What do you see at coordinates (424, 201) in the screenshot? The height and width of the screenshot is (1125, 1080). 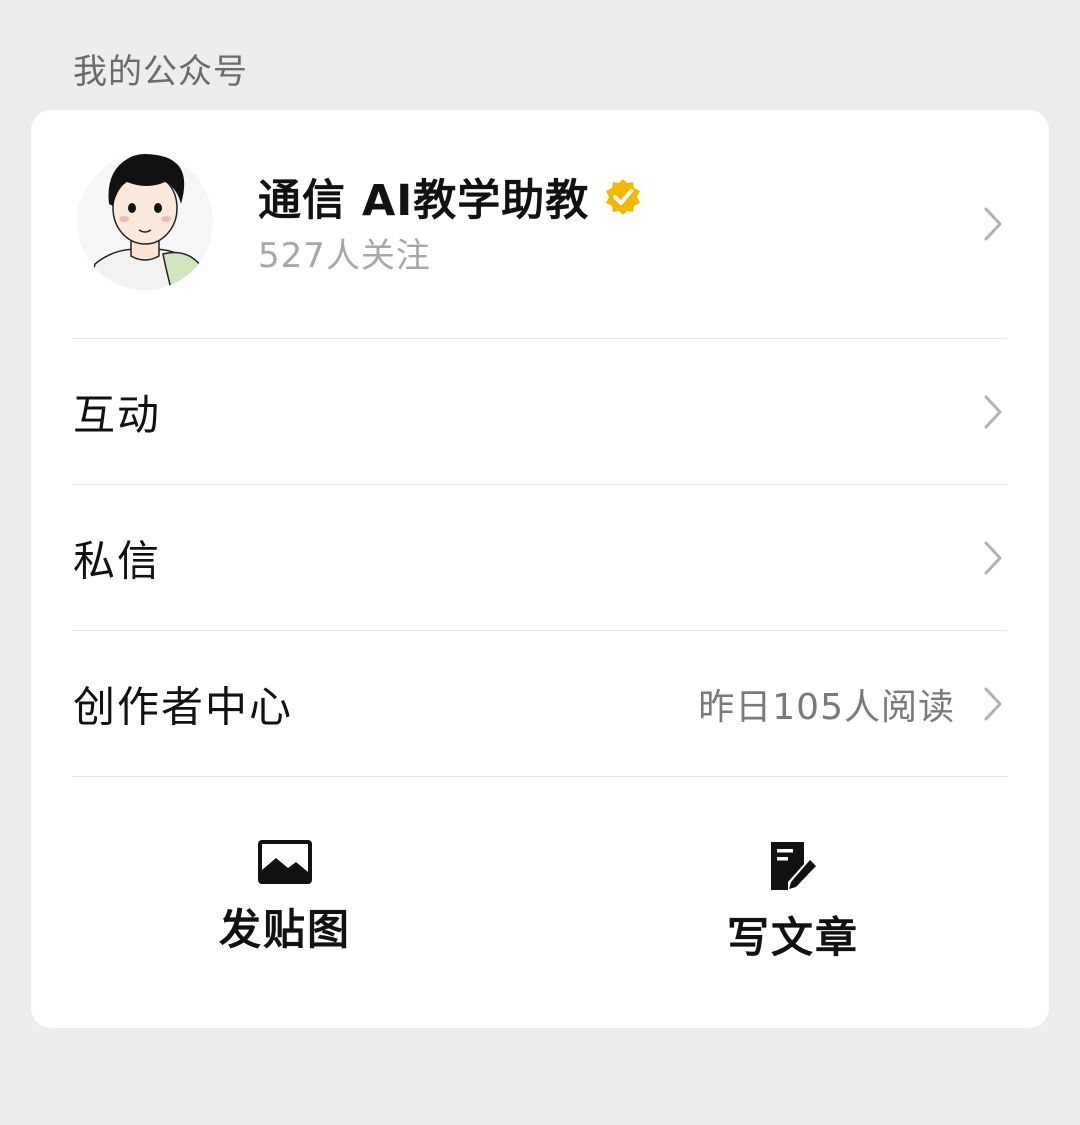 I see `account-name: 通信 AI教学助教` at bounding box center [424, 201].